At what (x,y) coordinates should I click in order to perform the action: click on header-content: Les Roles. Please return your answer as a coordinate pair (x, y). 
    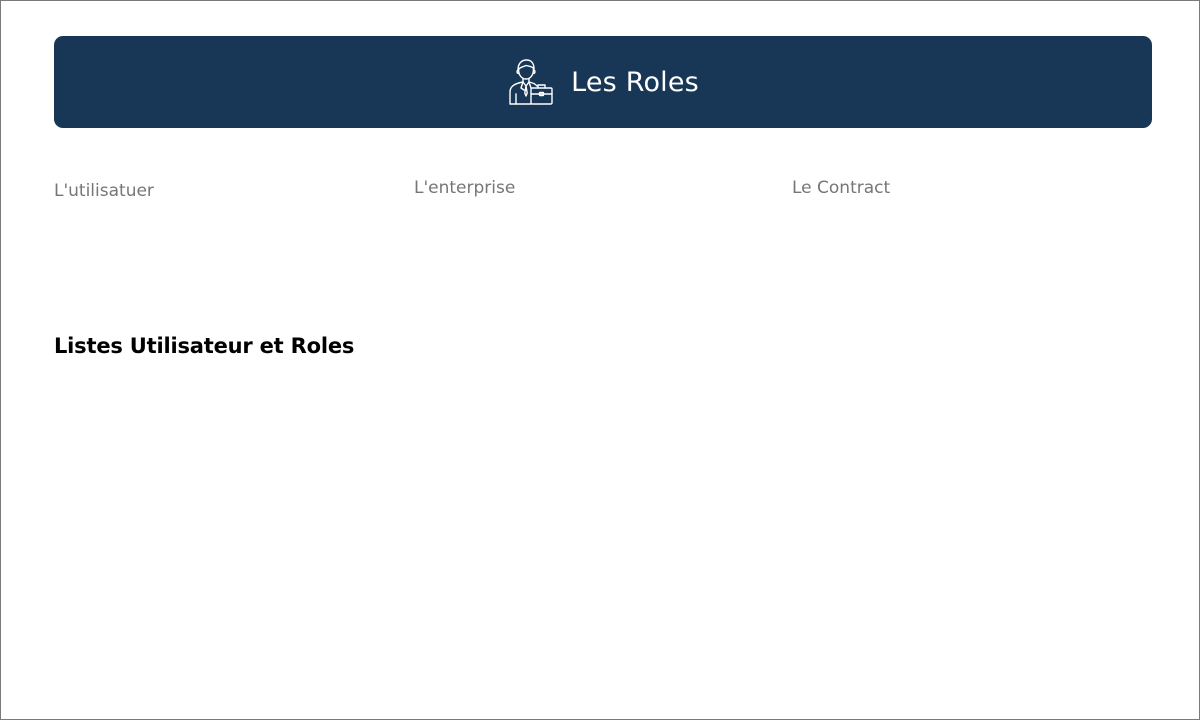
    Looking at the image, I should click on (603, 82).